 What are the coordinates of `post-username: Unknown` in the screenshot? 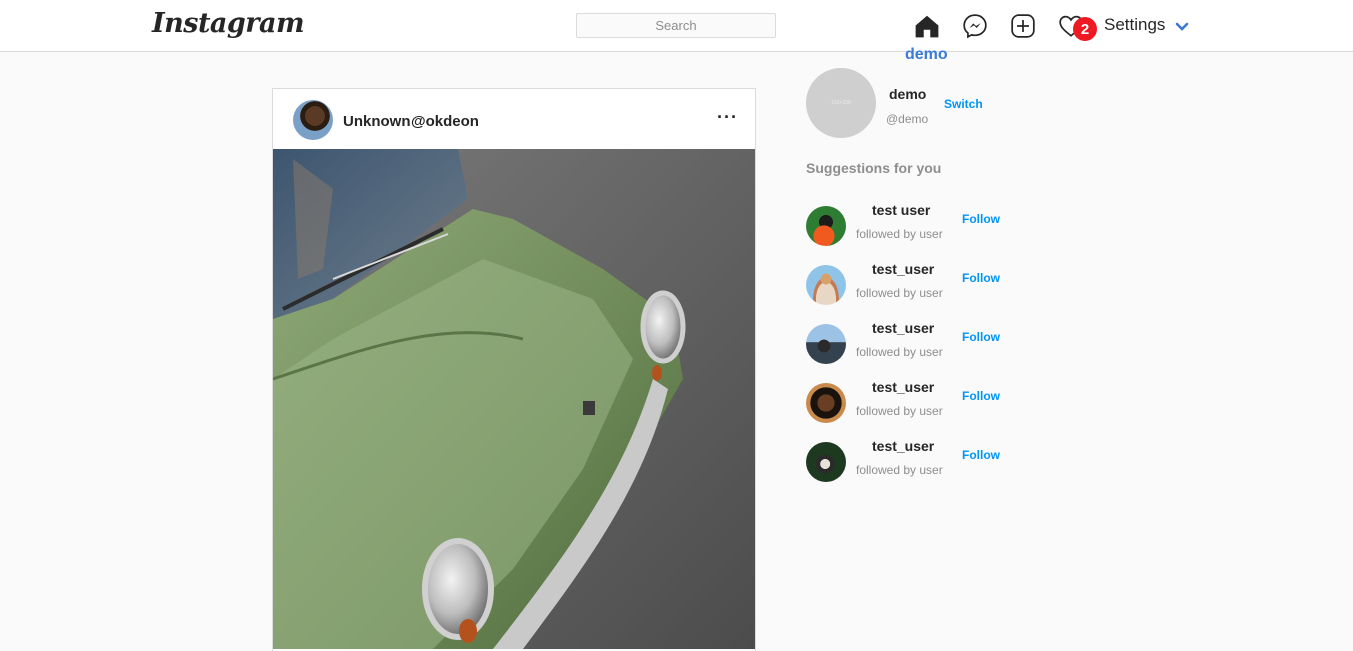 It's located at (377, 121).